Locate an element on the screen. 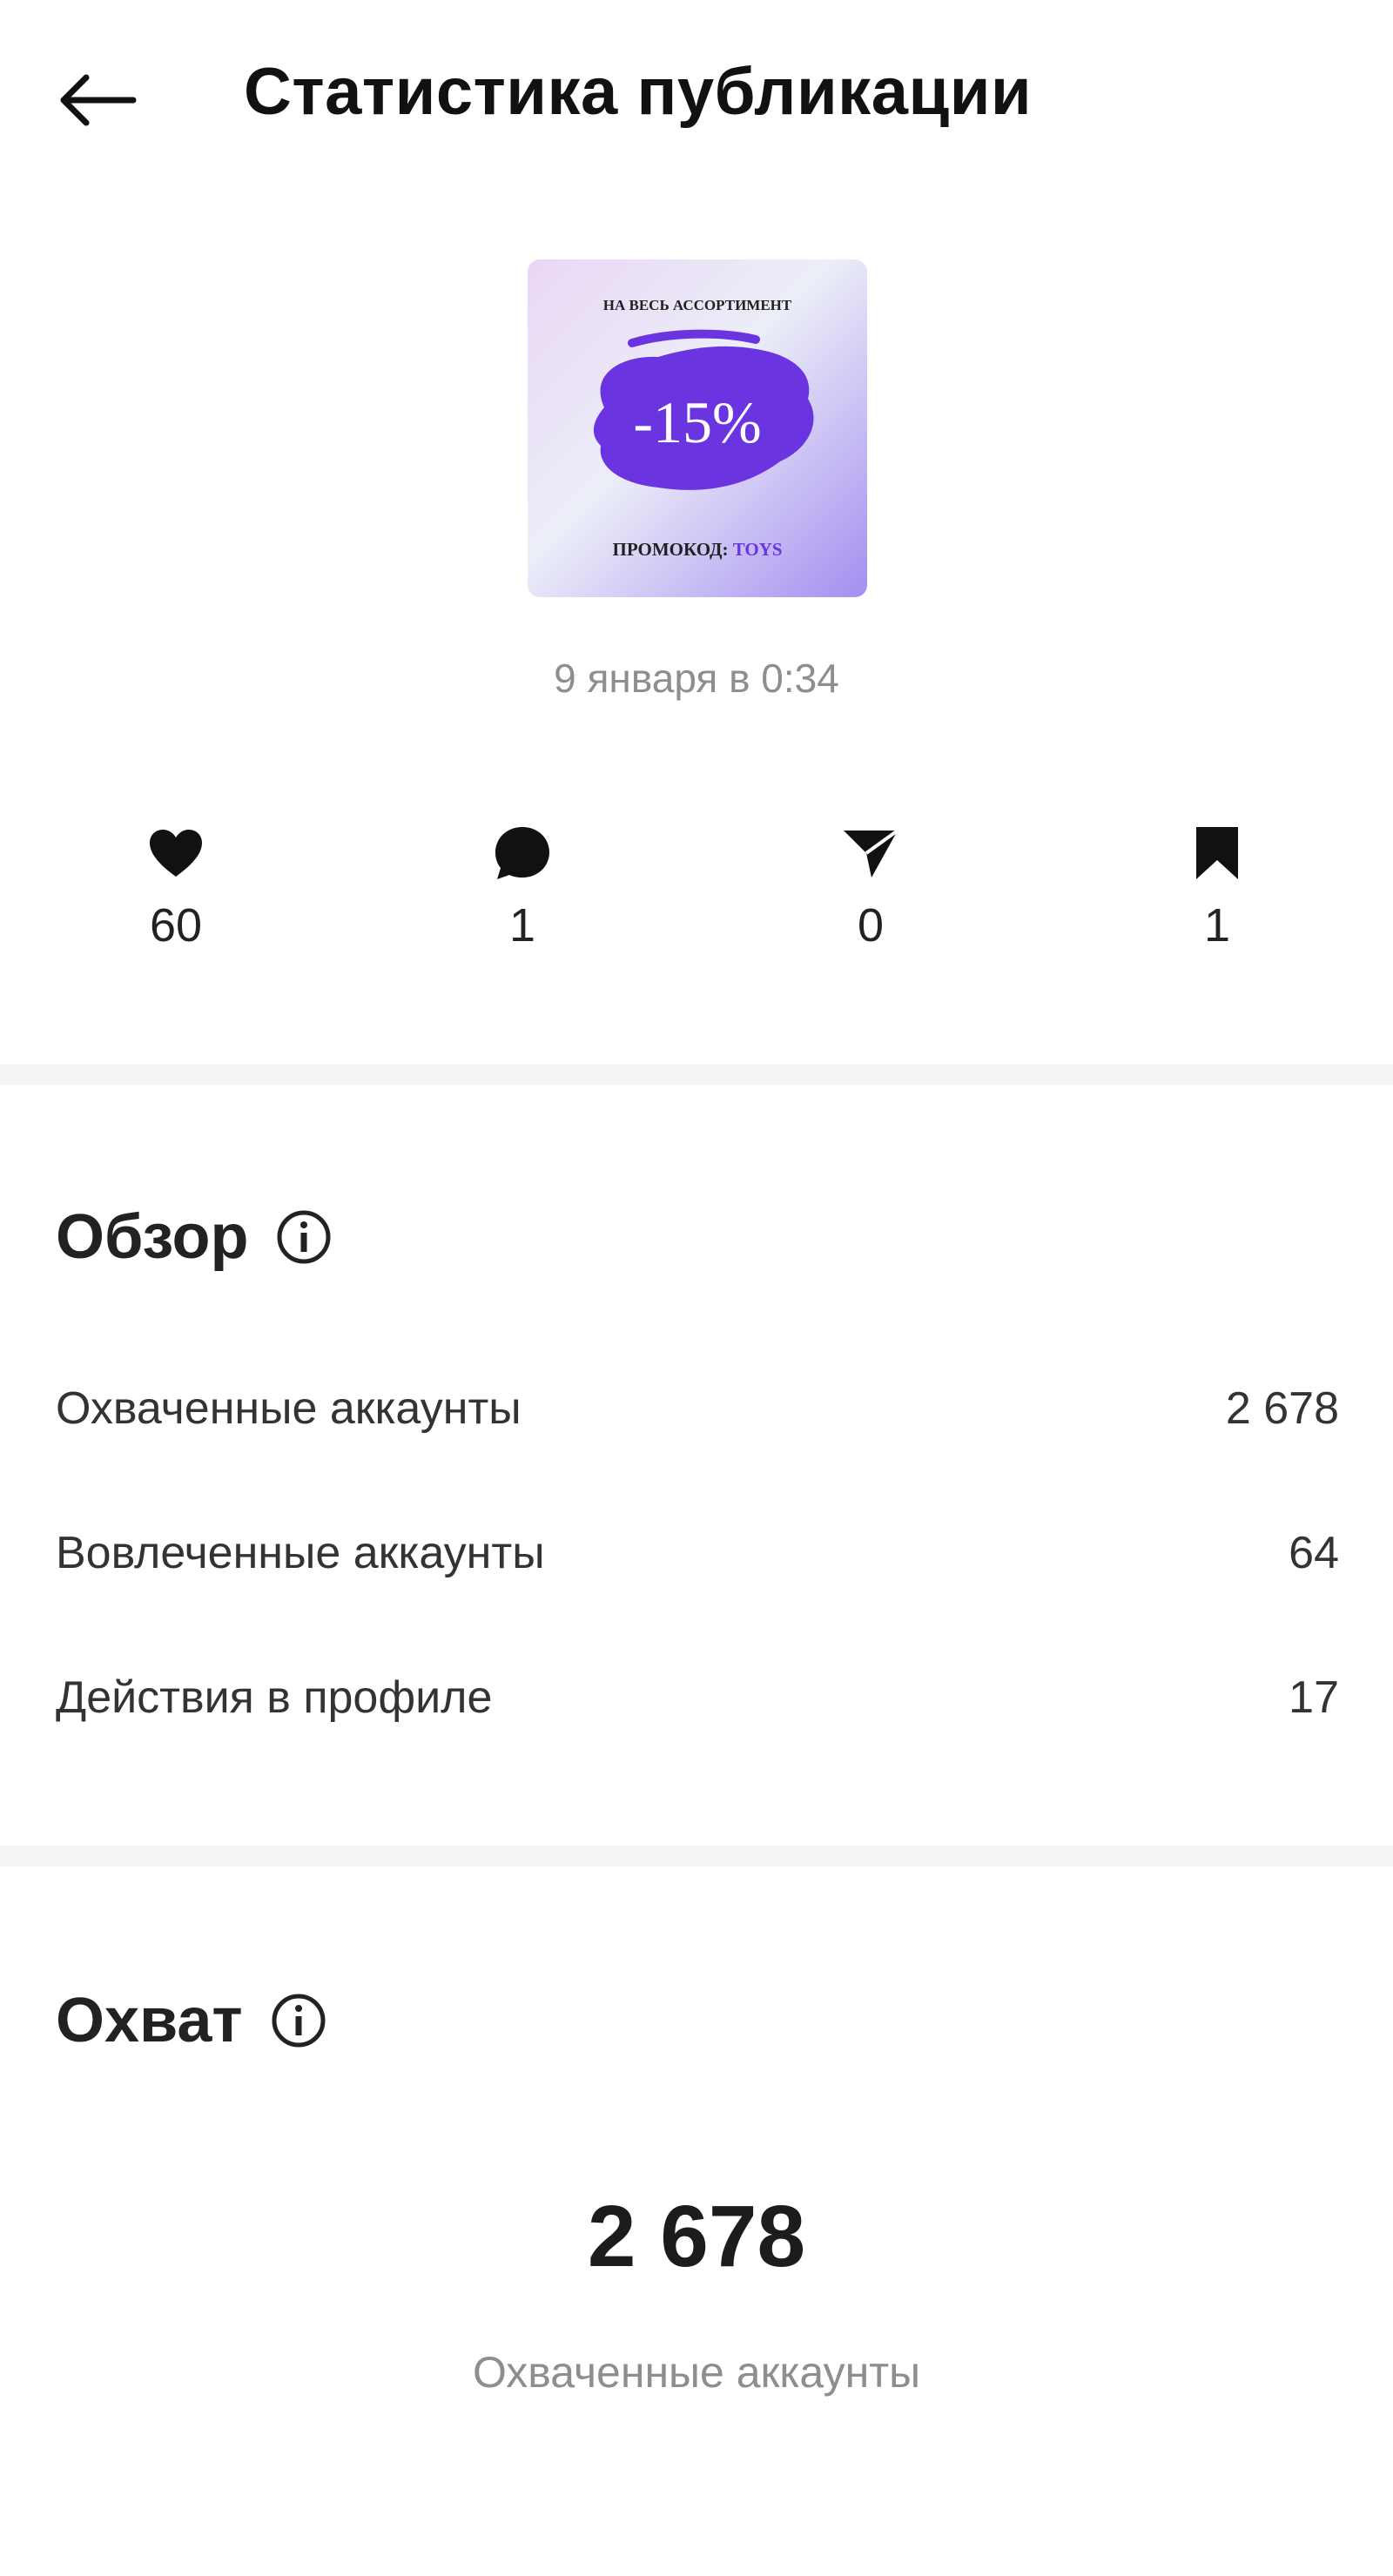 The image size is (1393, 2576). page-title: Статистика публикации is located at coordinates (638, 92).